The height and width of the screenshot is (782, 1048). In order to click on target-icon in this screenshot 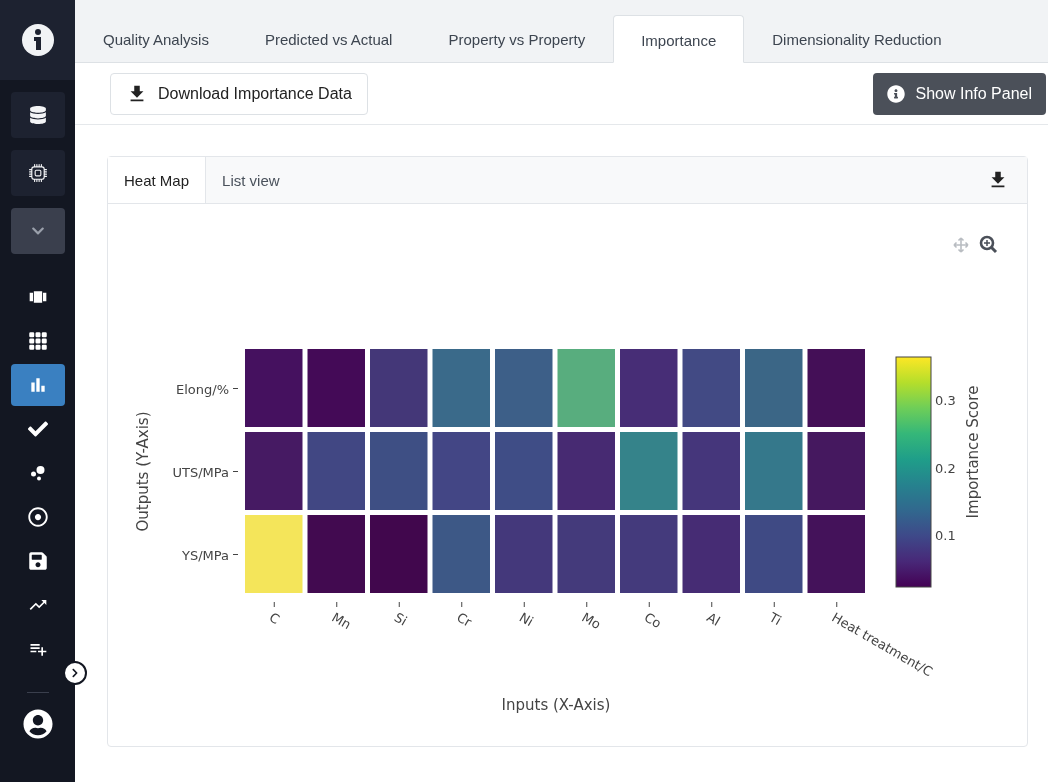, I will do `click(37, 517)`.